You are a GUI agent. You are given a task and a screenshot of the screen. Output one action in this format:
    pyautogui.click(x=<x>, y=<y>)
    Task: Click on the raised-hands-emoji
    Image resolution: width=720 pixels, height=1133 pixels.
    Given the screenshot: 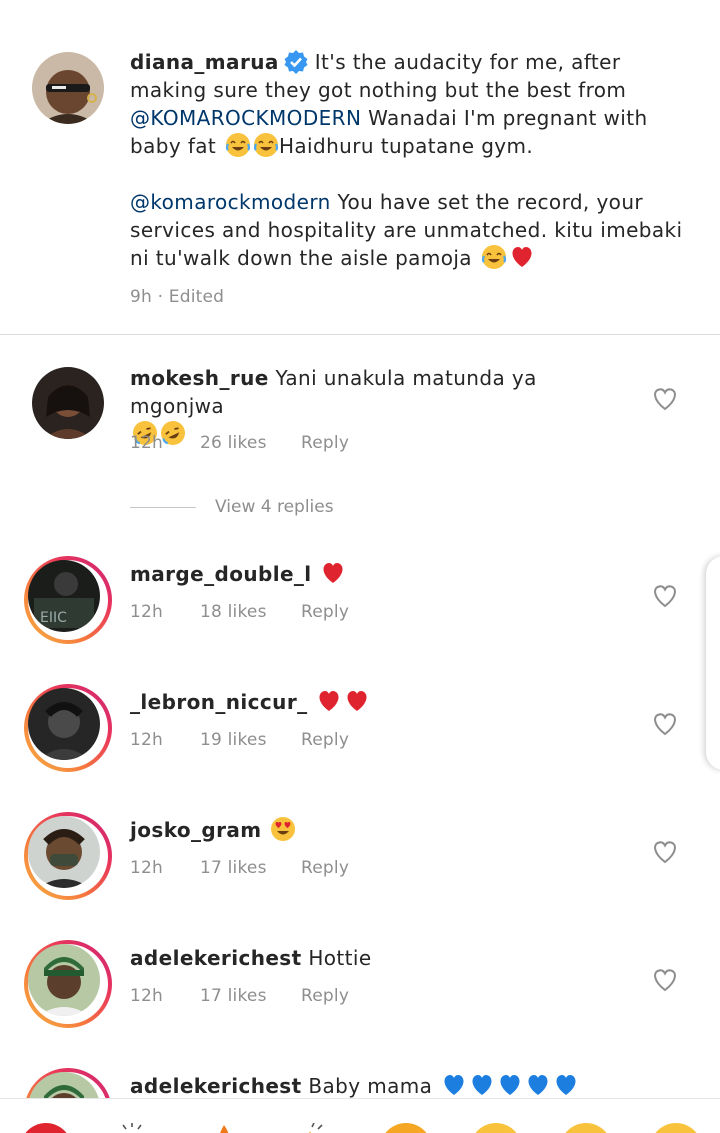 What is the action you would take?
    pyautogui.click(x=132, y=1128)
    